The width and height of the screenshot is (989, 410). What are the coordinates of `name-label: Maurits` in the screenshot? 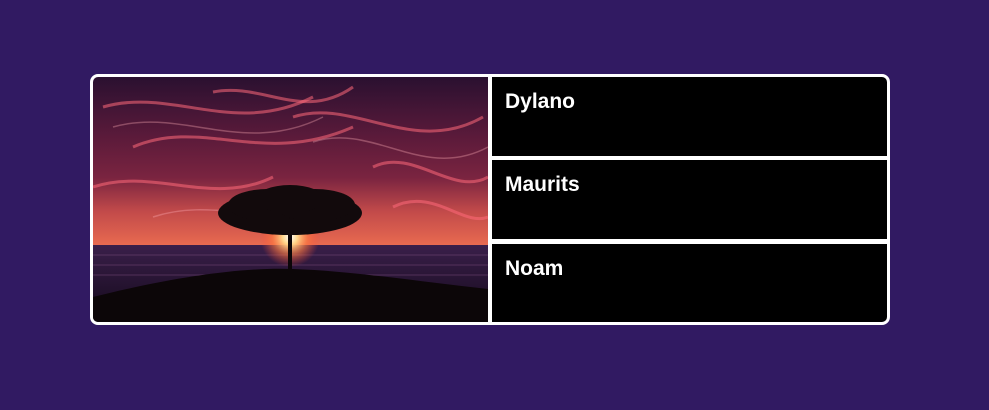 It's located at (542, 184).